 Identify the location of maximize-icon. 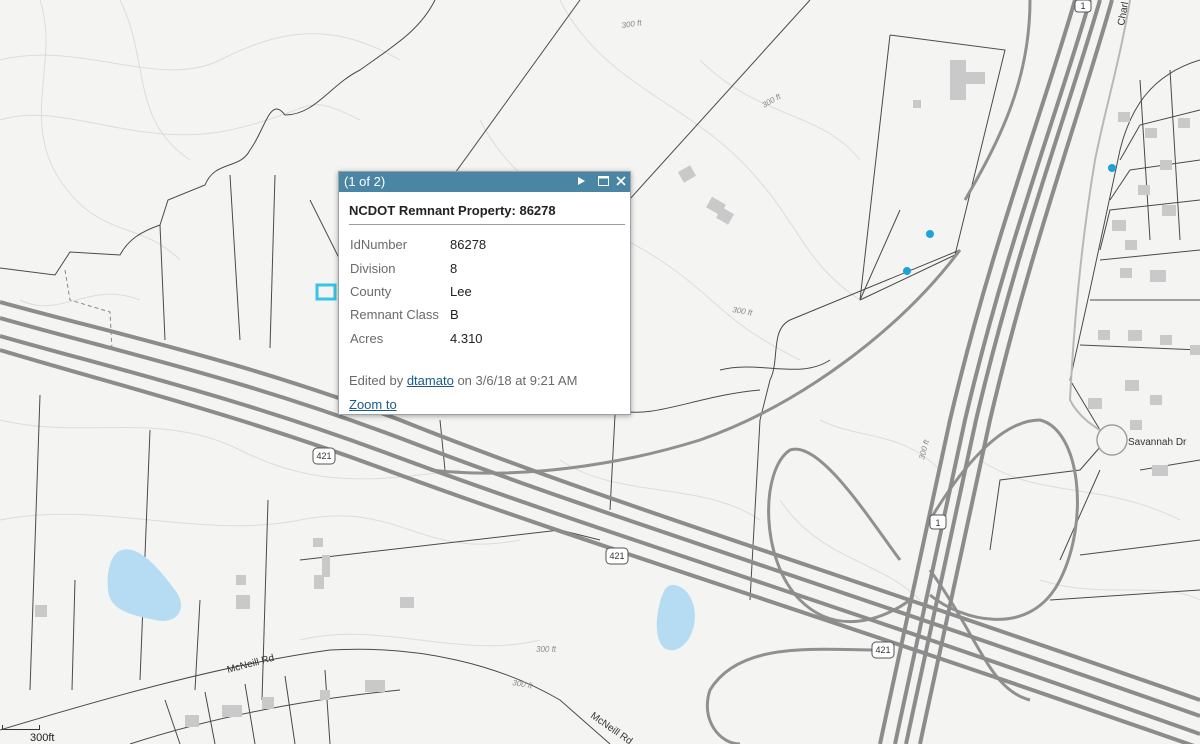
(603, 181).